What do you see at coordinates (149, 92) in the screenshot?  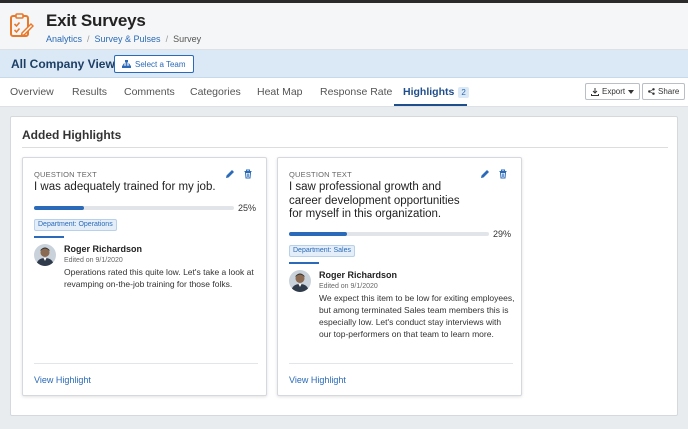 I see `tab-comments: Comments` at bounding box center [149, 92].